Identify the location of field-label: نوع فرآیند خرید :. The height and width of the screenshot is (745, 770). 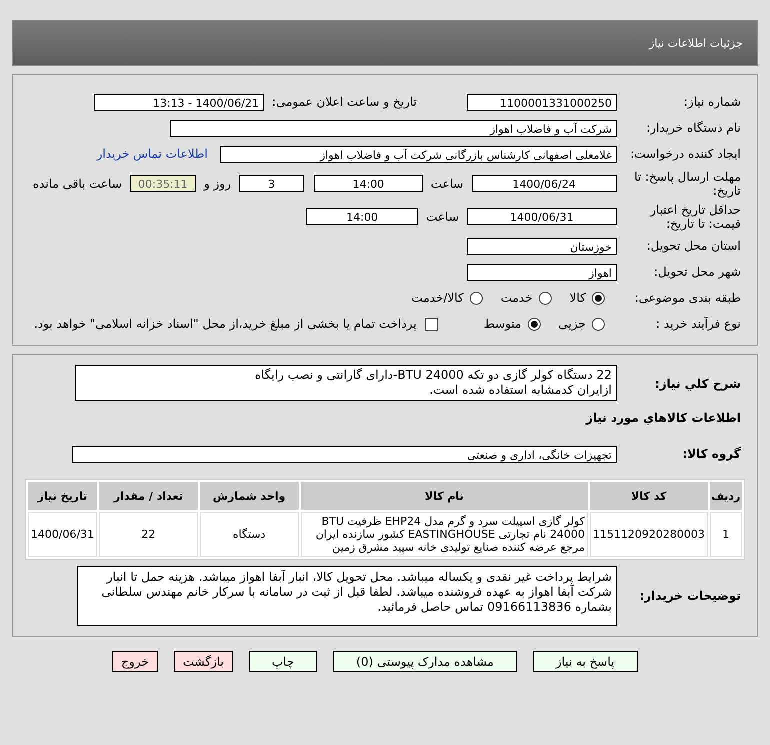
(698, 324).